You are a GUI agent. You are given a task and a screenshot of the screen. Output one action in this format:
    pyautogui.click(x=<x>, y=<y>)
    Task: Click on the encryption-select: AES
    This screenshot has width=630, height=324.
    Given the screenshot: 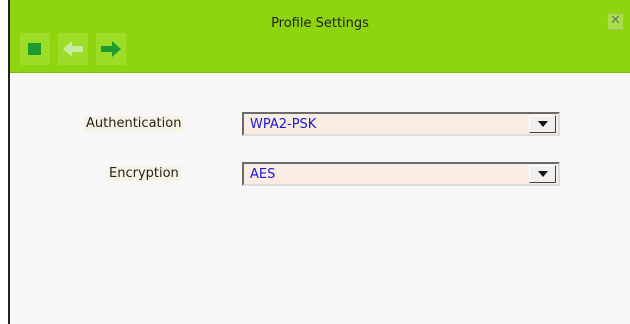 What is the action you would take?
    pyautogui.click(x=401, y=174)
    